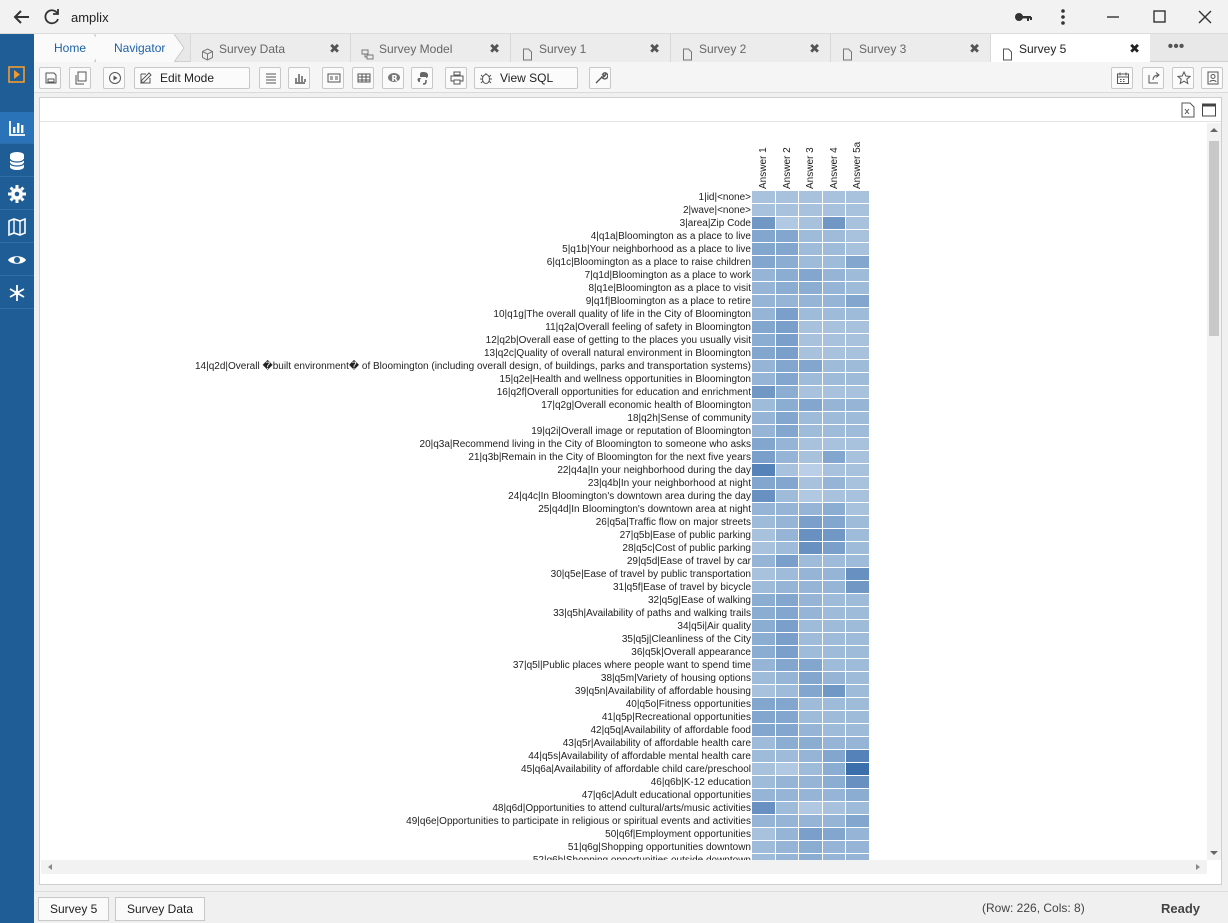 This screenshot has width=1228, height=923. Describe the element at coordinates (600, 78) in the screenshot. I see `wrench-icon` at that location.